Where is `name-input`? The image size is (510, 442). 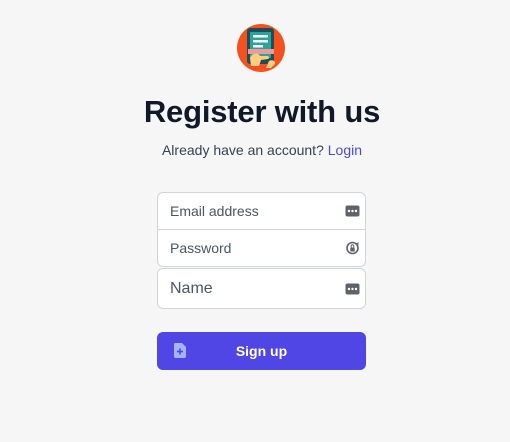 name-input is located at coordinates (261, 288).